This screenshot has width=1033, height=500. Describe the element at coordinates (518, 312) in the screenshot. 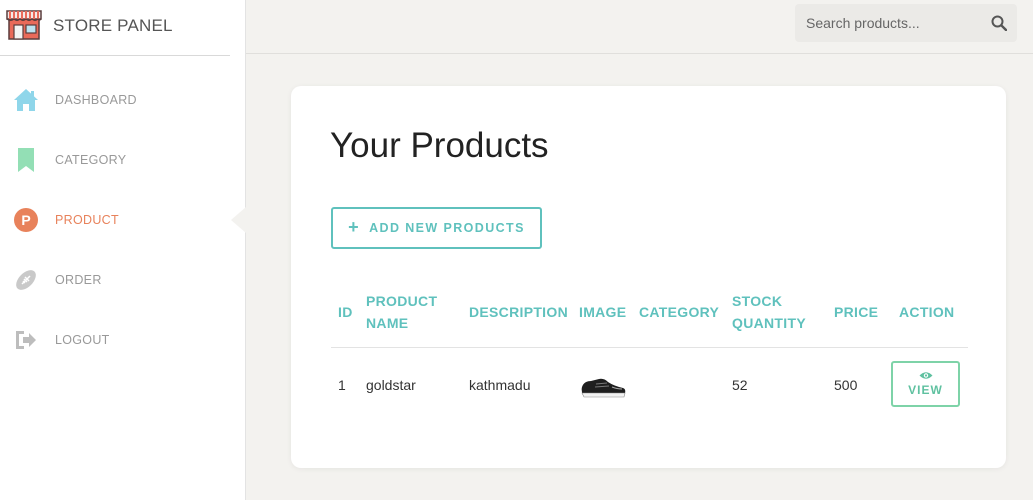

I see `column-header-description: DESCRIPTION` at that location.